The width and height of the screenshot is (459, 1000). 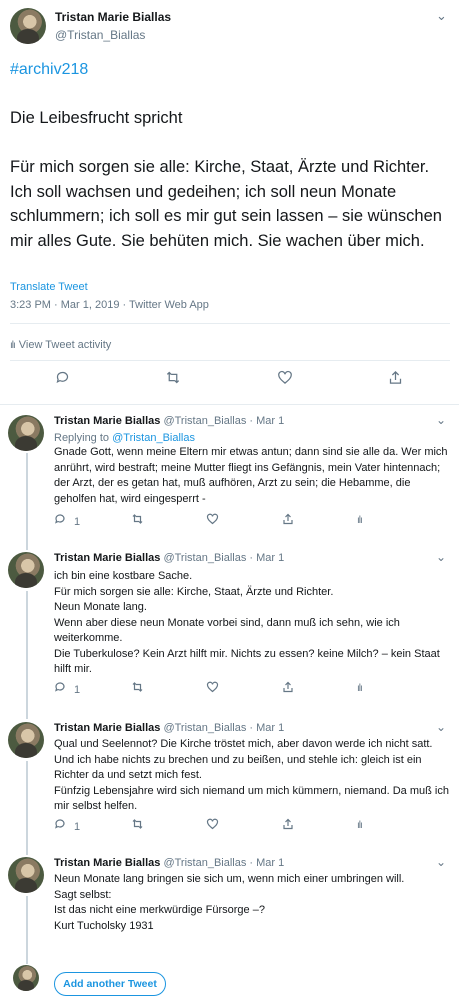 What do you see at coordinates (109, 305) in the screenshot?
I see `tweet-timestamp: 3:23 PM · Mar 1, 2019 · Twitter Web App` at bounding box center [109, 305].